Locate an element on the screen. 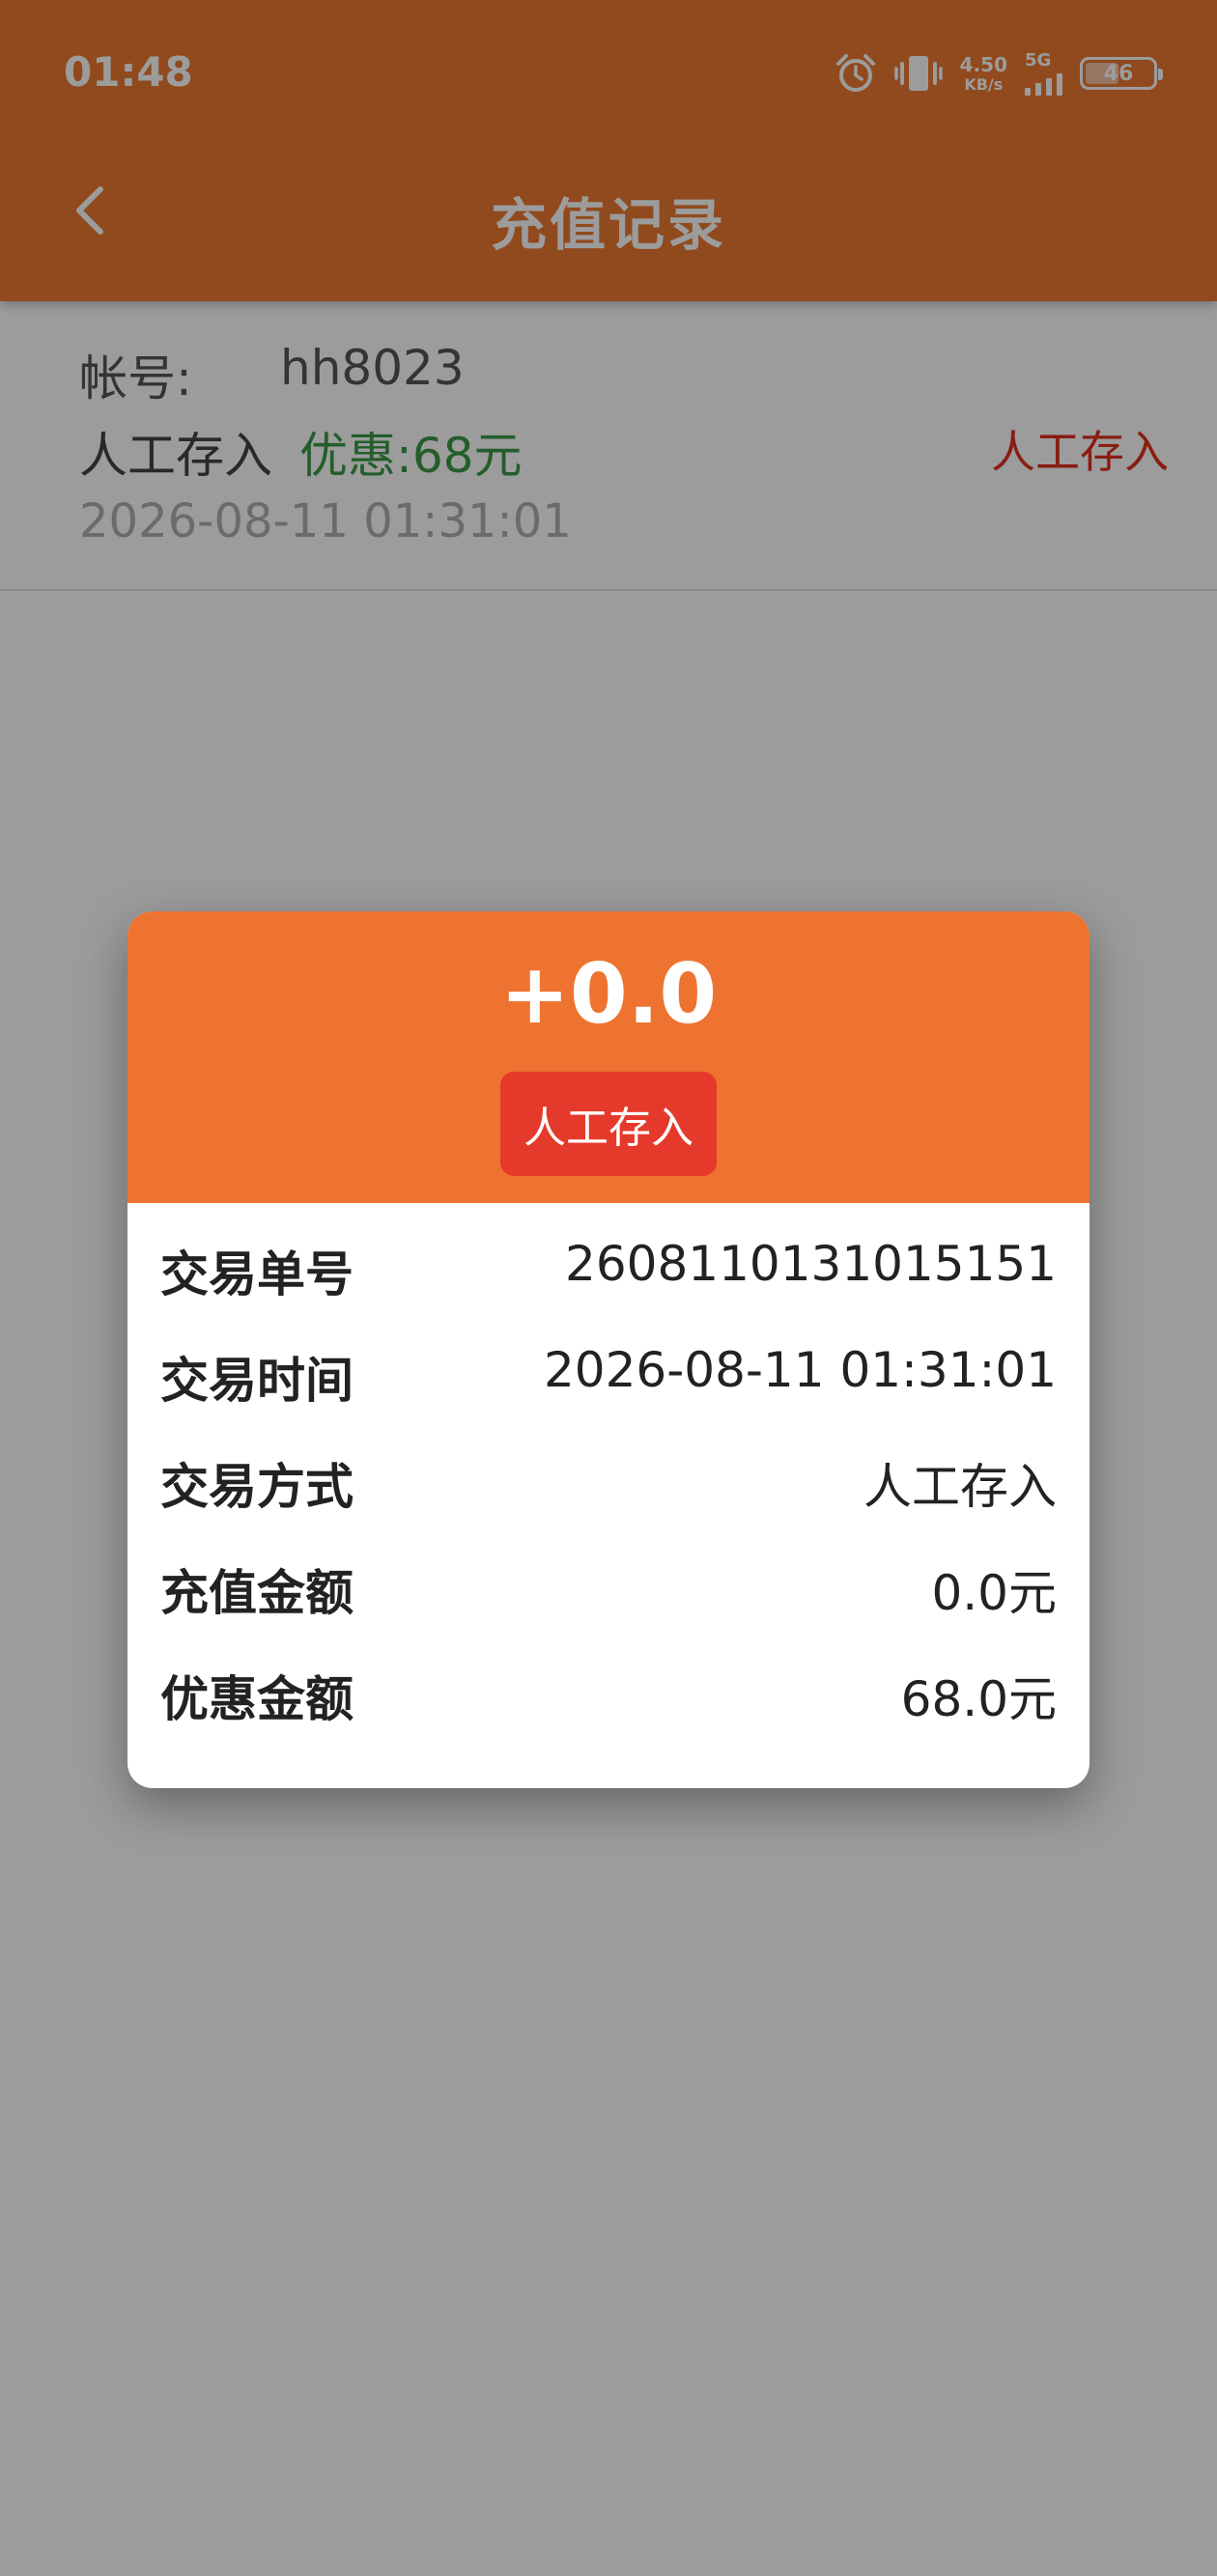 This screenshot has width=1217, height=2576. detail-label: 充值金额 is located at coordinates (257, 1593).